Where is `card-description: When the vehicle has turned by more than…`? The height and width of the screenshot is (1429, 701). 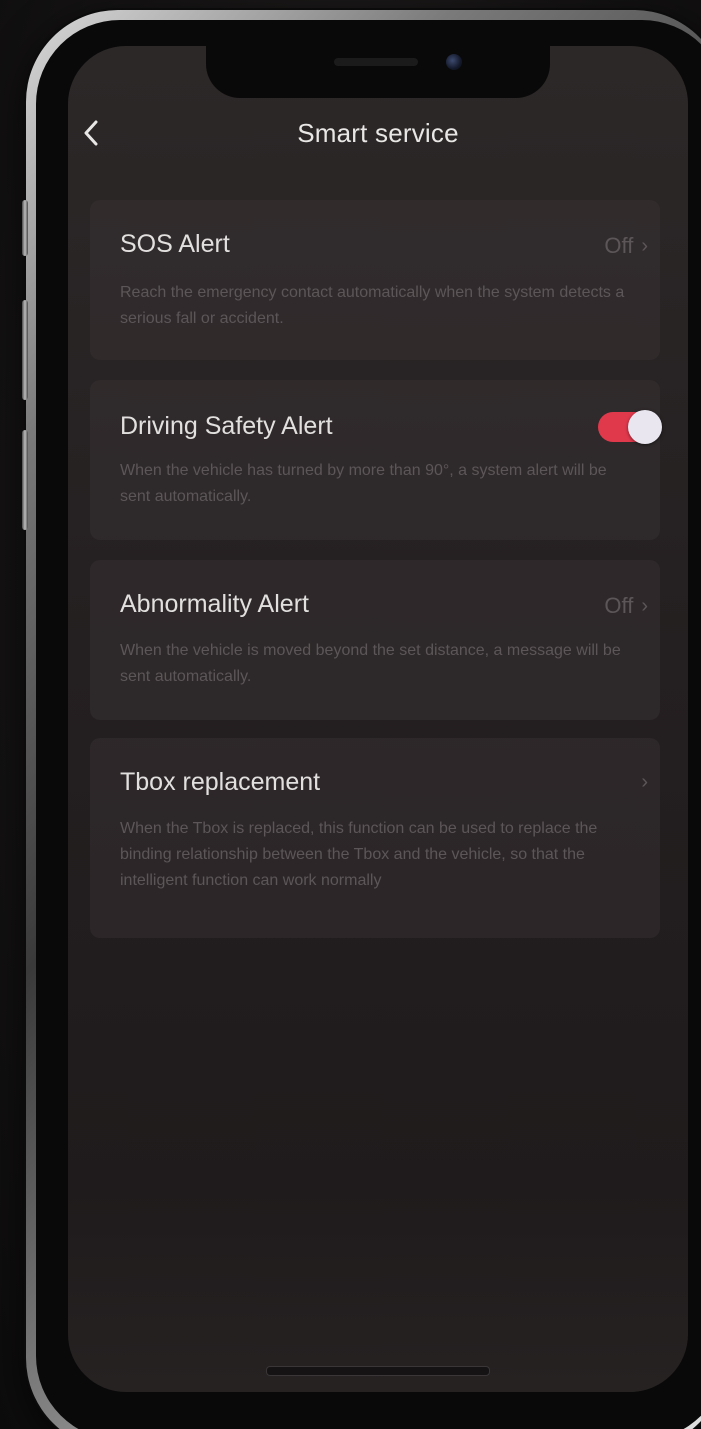 card-description: When the vehicle has turned by more than… is located at coordinates (363, 483).